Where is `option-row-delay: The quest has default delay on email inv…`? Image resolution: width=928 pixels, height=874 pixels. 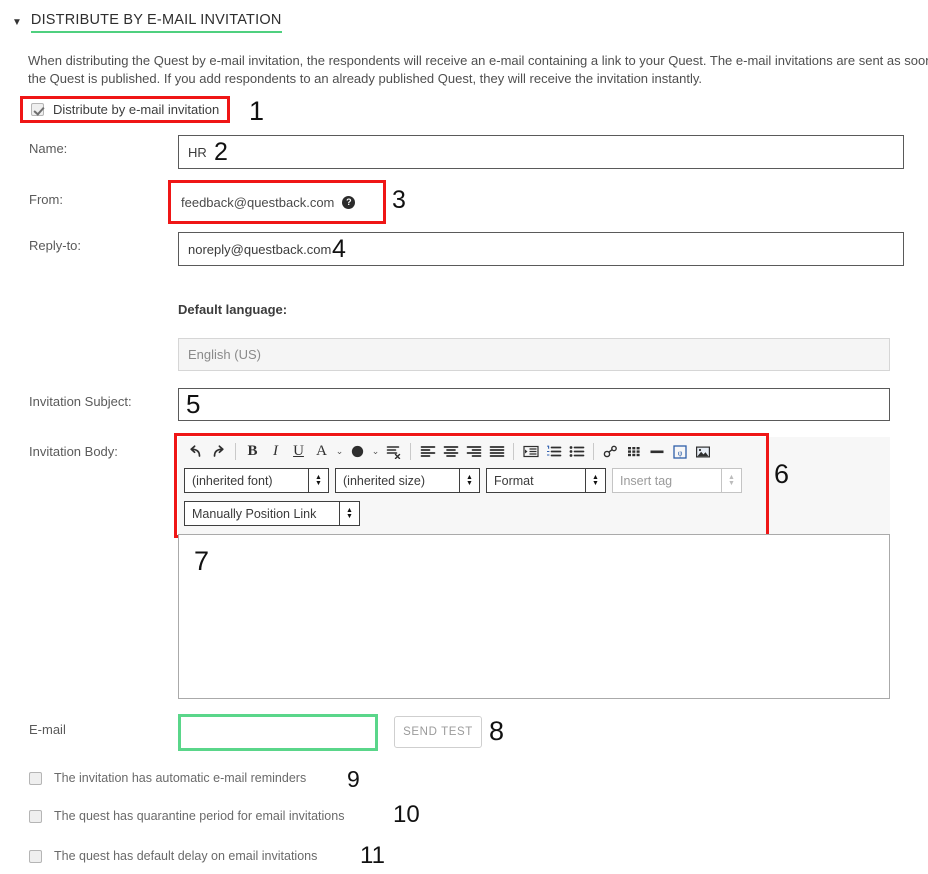 option-row-delay: The quest has default delay on email inv… is located at coordinates (173, 856).